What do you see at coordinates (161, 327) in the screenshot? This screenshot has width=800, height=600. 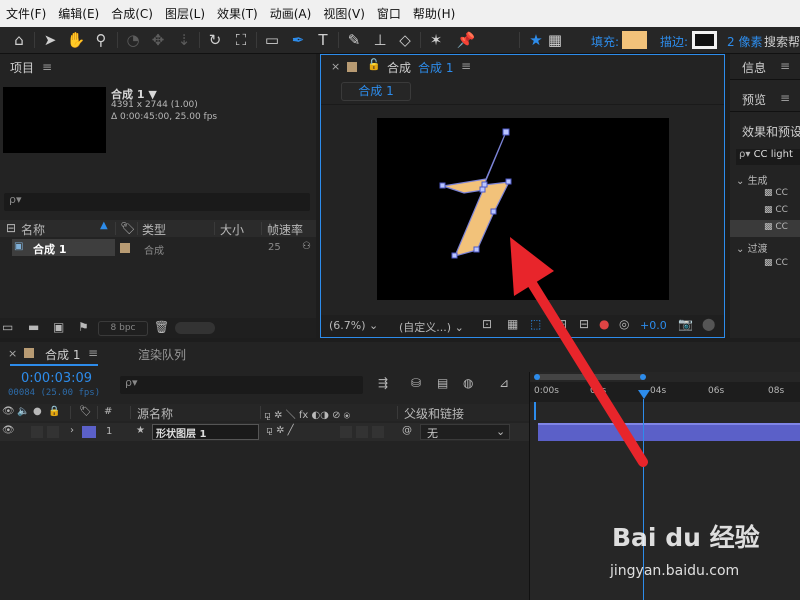 I see `trash-icon: 🗑` at bounding box center [161, 327].